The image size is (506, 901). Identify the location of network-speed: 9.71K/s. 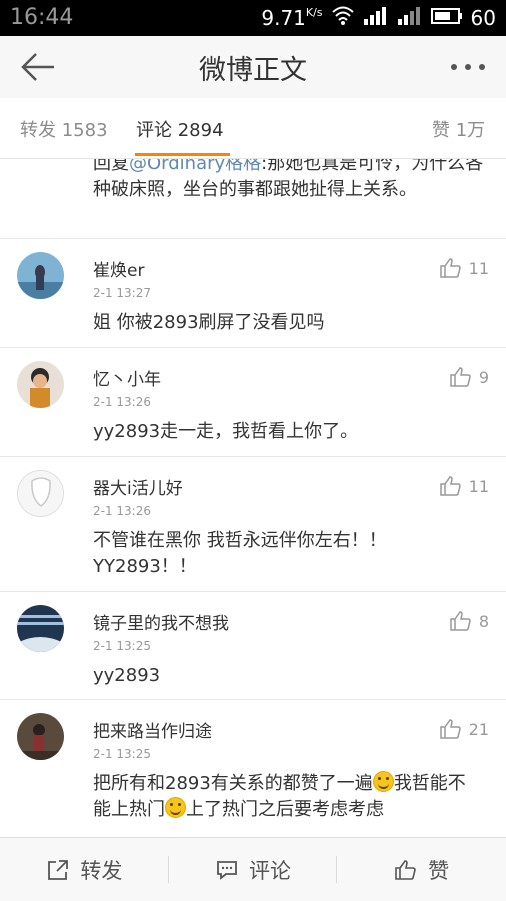
(292, 17).